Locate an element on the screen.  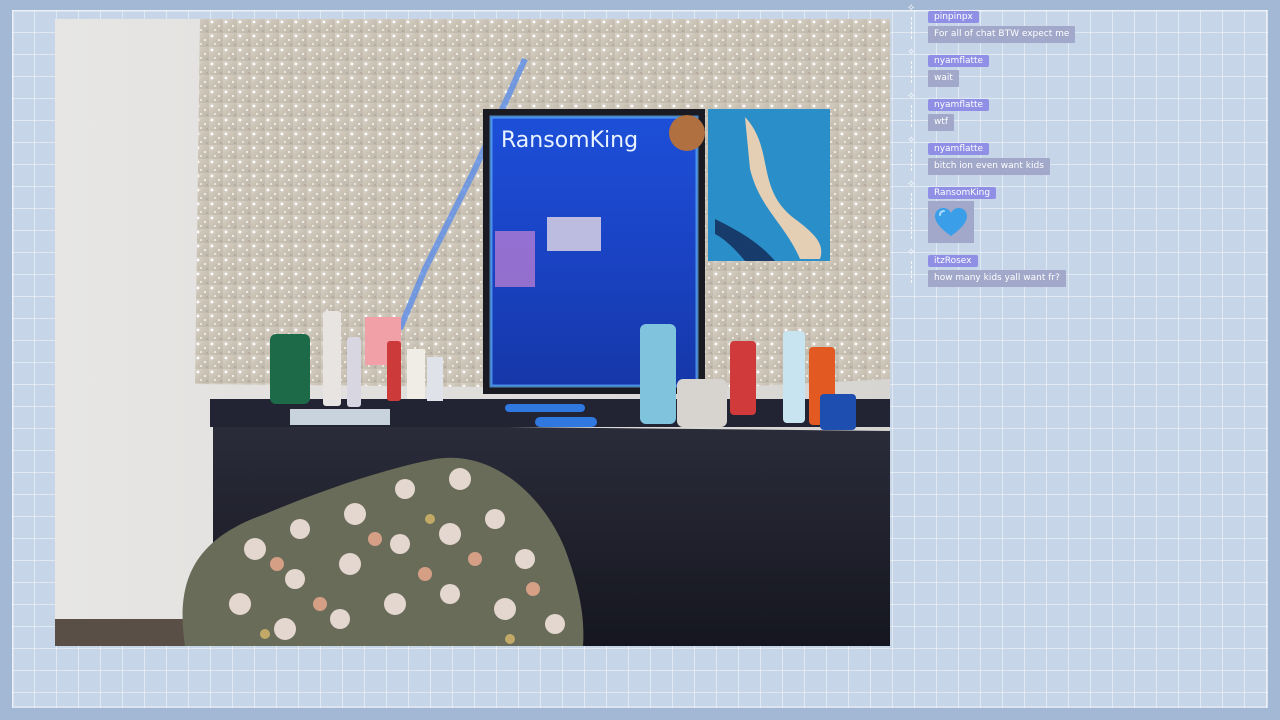
chat-message: ✧ nyamflatte bitch ion even want kids is located at coordinates (1054, 155).